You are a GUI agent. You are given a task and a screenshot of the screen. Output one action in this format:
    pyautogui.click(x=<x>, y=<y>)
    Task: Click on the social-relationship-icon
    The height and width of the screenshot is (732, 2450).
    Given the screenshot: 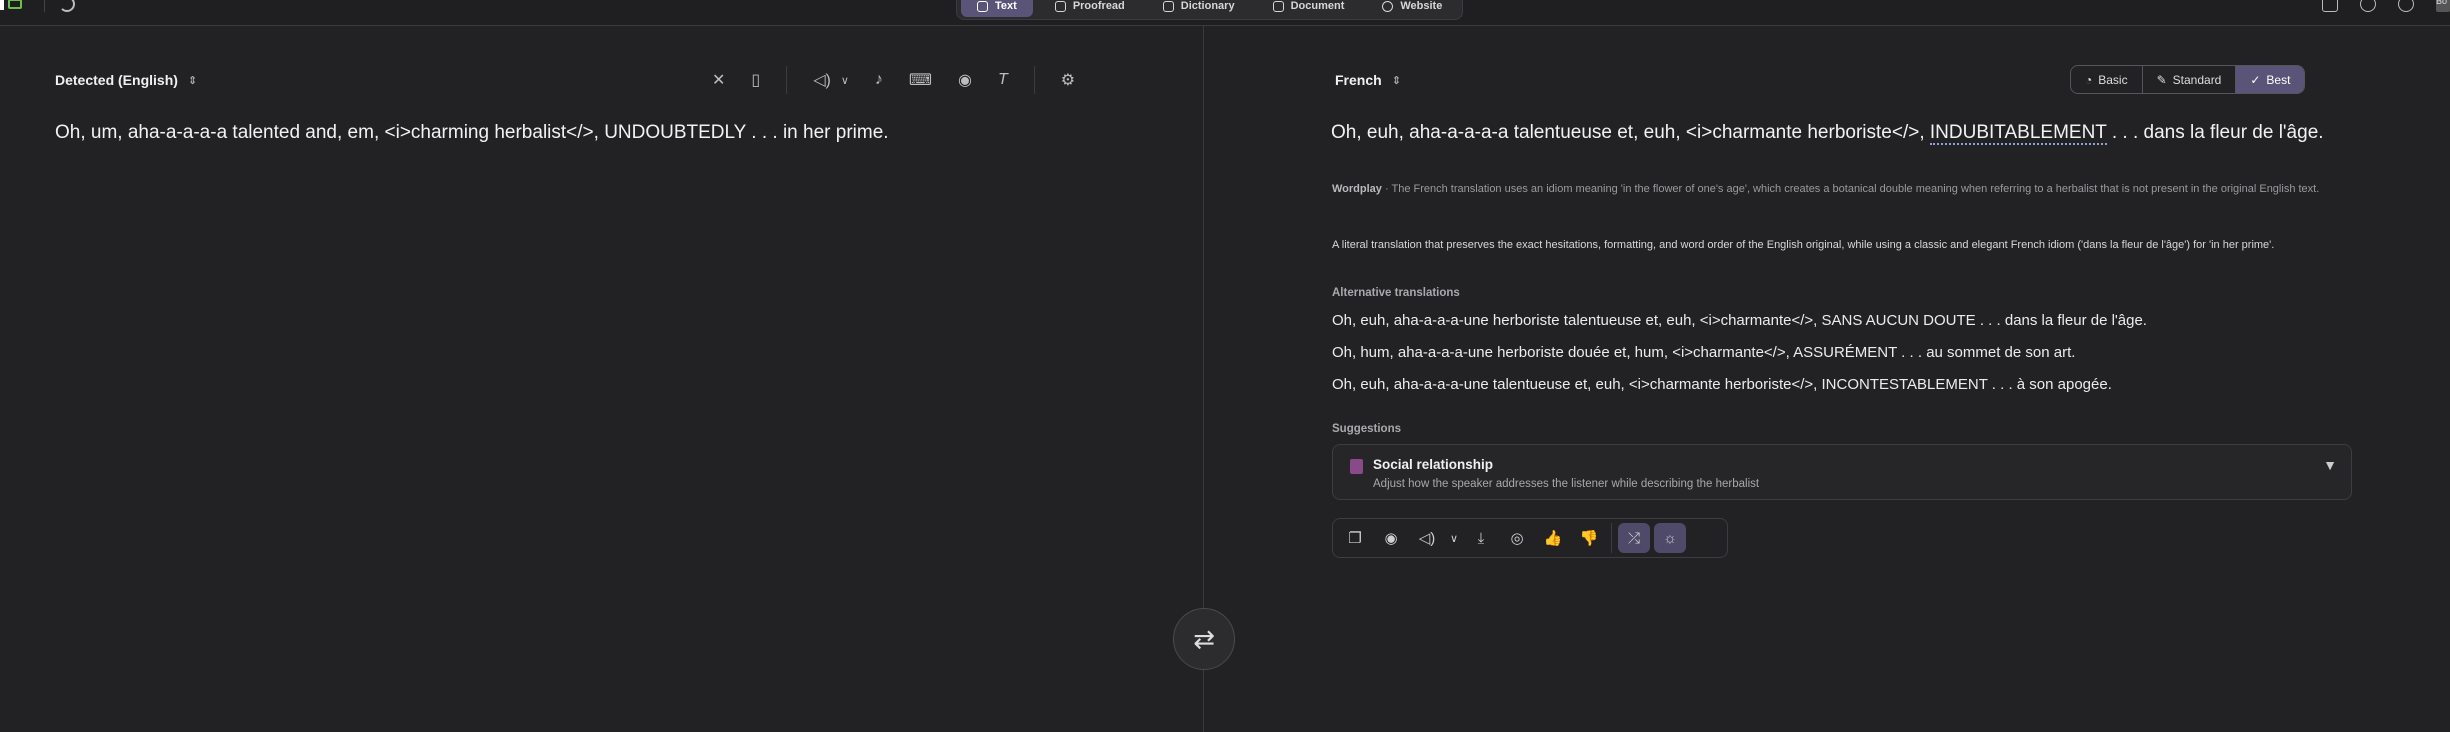 What is the action you would take?
    pyautogui.click(x=1356, y=466)
    